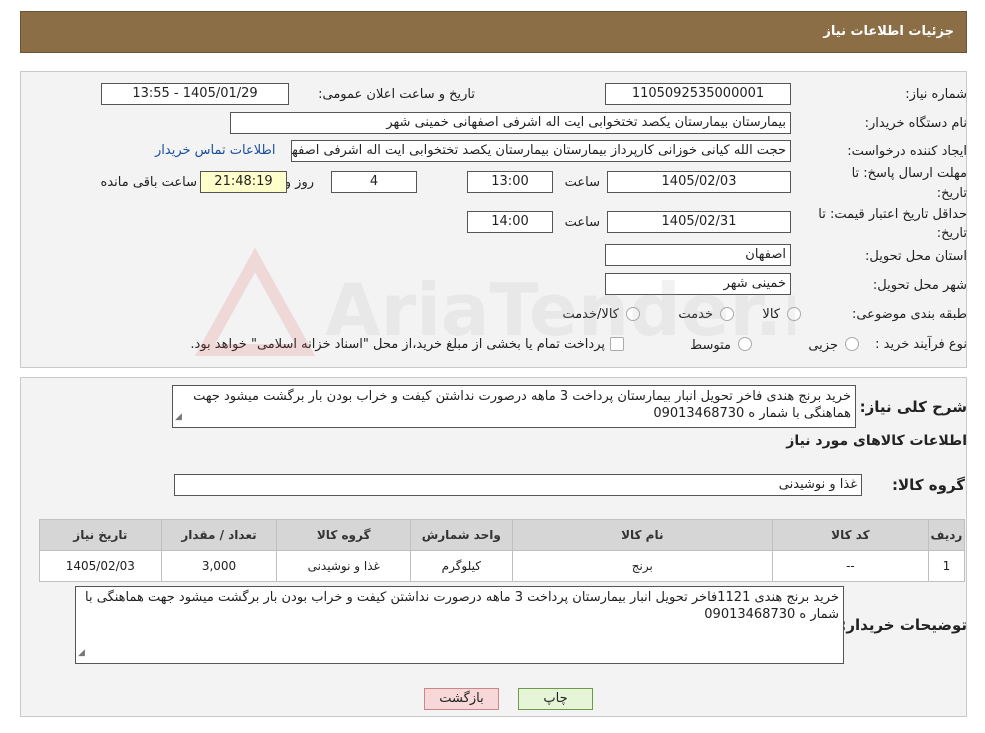 The width and height of the screenshot is (985, 733). I want to click on remaining-time-field: 21:48:19, so click(243, 182).